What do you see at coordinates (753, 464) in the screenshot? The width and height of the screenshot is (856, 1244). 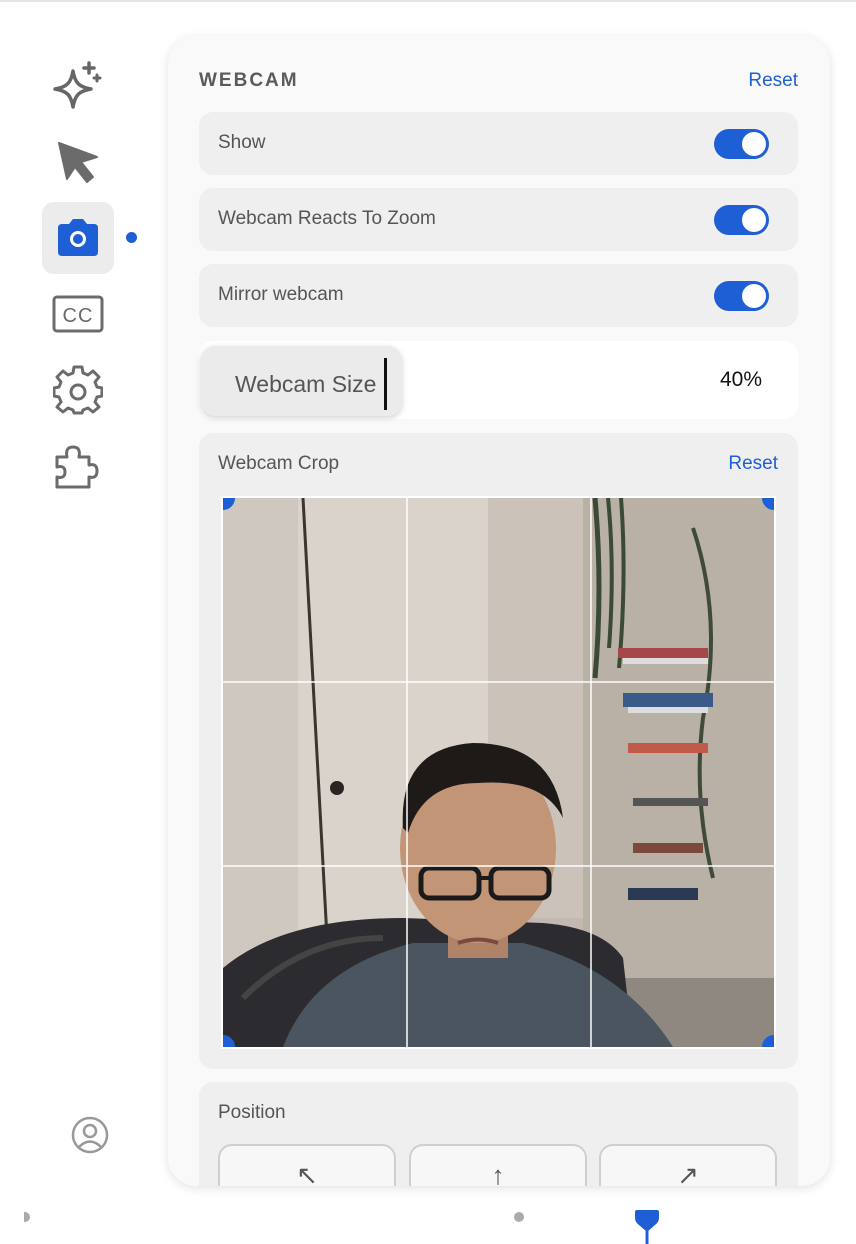 I see `crop-reset-button: Reset` at bounding box center [753, 464].